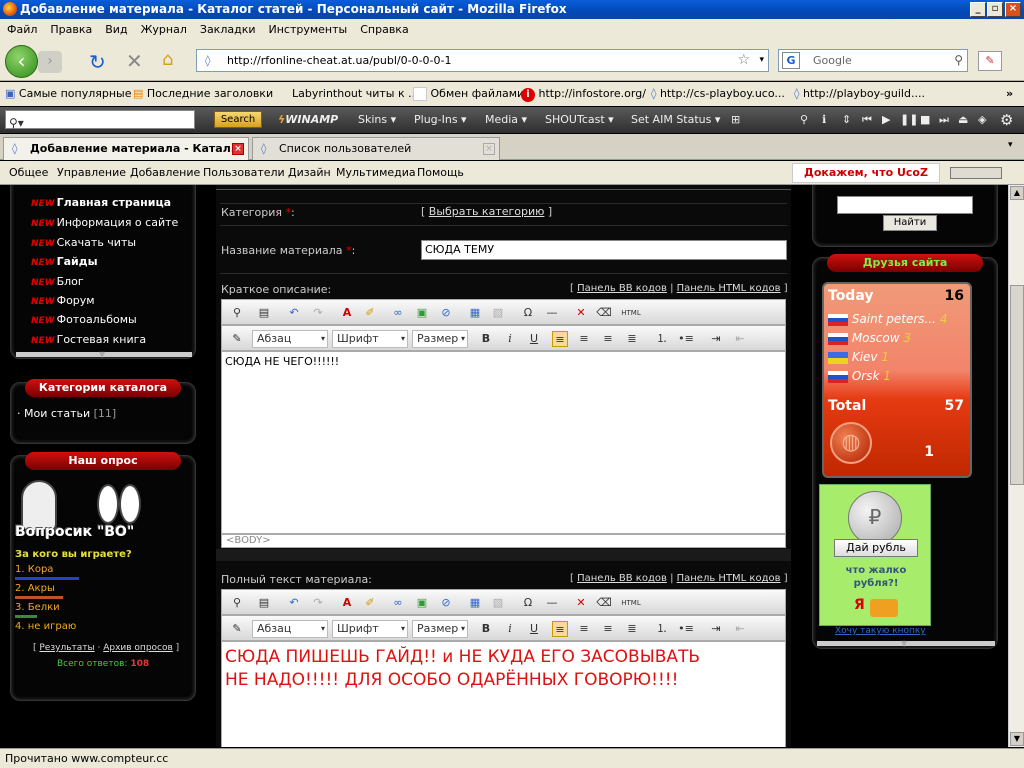  Describe the element at coordinates (686, 339) in the screenshot. I see `unordered-list-icon: •≡` at that location.